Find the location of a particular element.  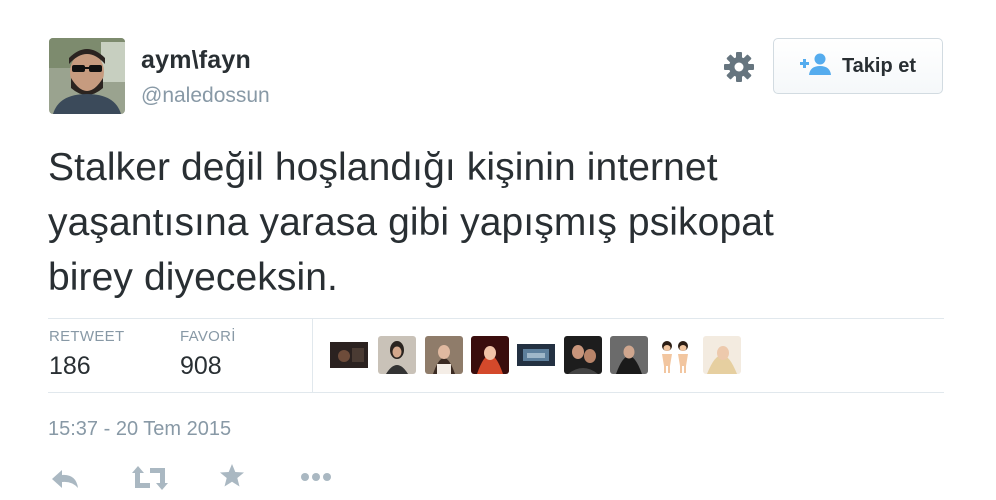

author-avatar is located at coordinates (87, 76).